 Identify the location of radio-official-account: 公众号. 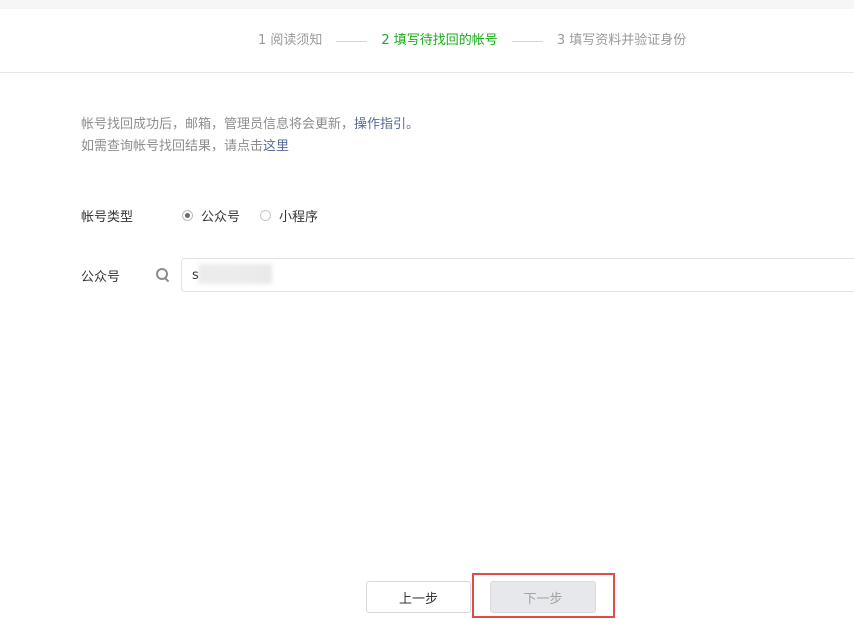
(211, 215).